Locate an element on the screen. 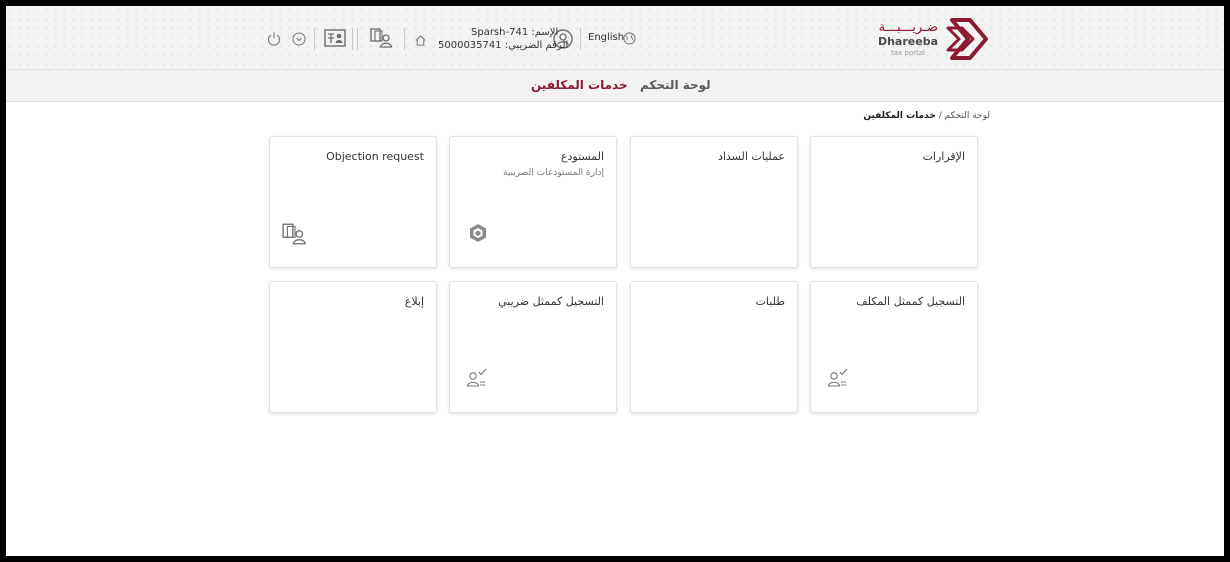 This screenshot has height=562, width=1230. card-title: Objection request is located at coordinates (375, 156).